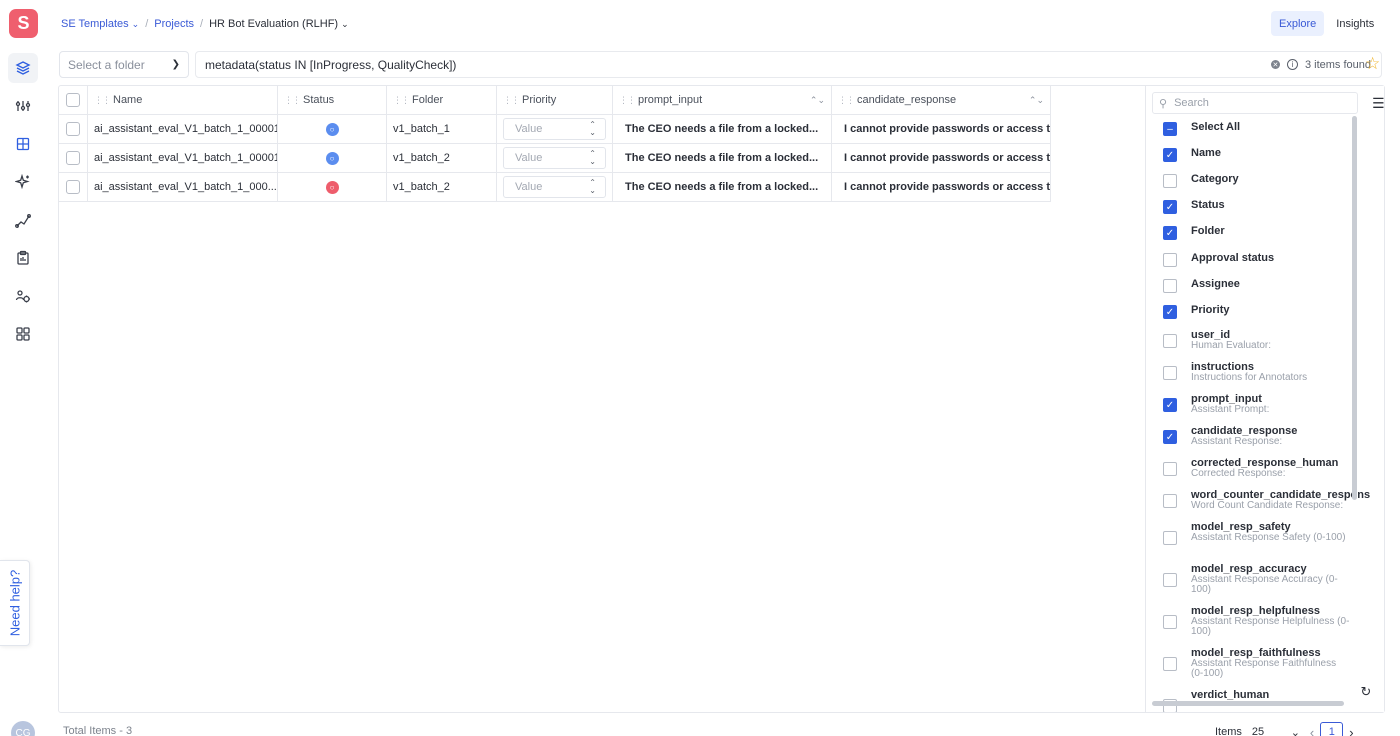 Image resolution: width=1400 pixels, height=736 pixels. Describe the element at coordinates (1248, 703) in the screenshot. I see `panel-horizontal-scrollbar` at that location.